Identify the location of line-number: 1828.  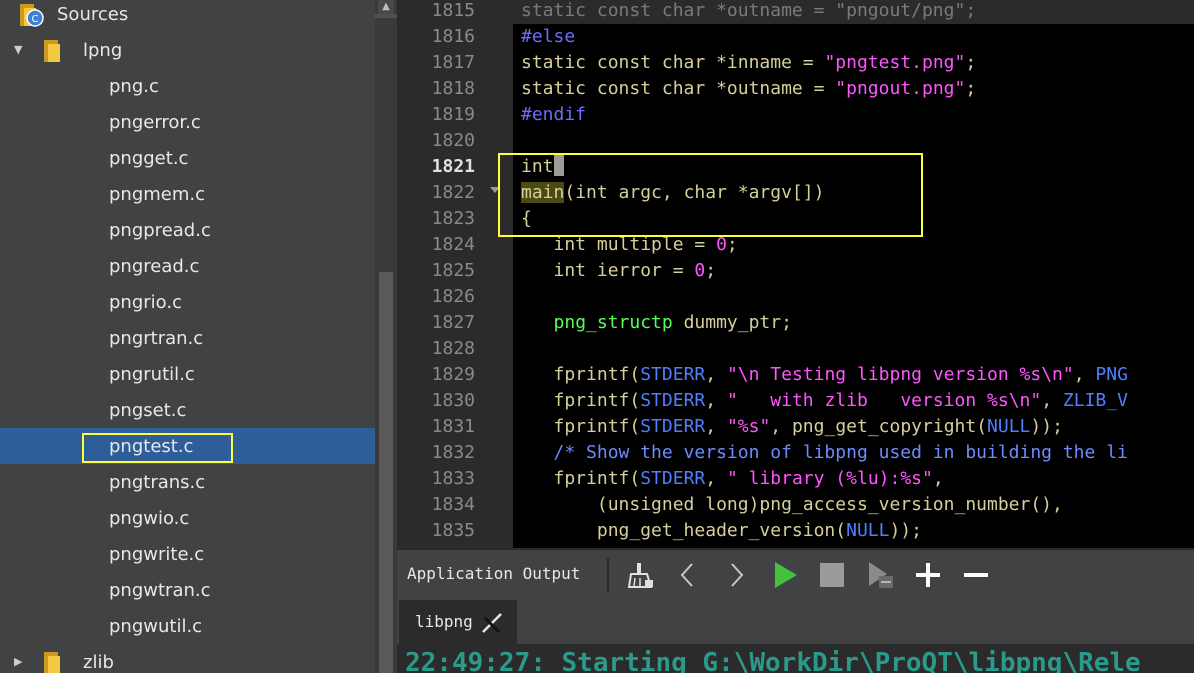
(453, 348).